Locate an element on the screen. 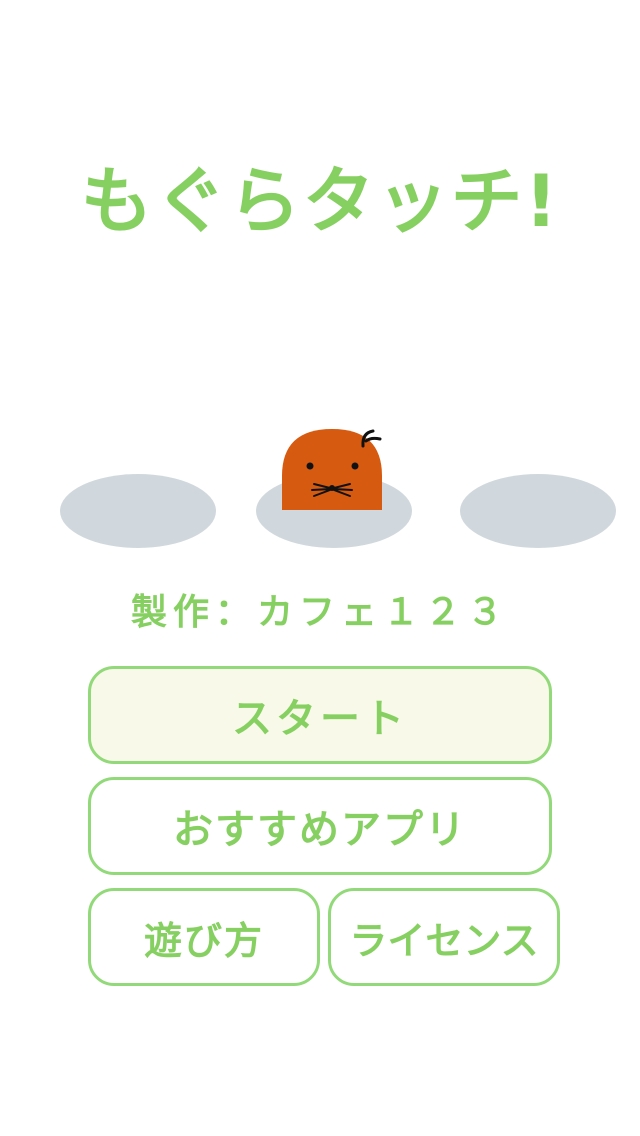  mole-icon is located at coordinates (332, 469).